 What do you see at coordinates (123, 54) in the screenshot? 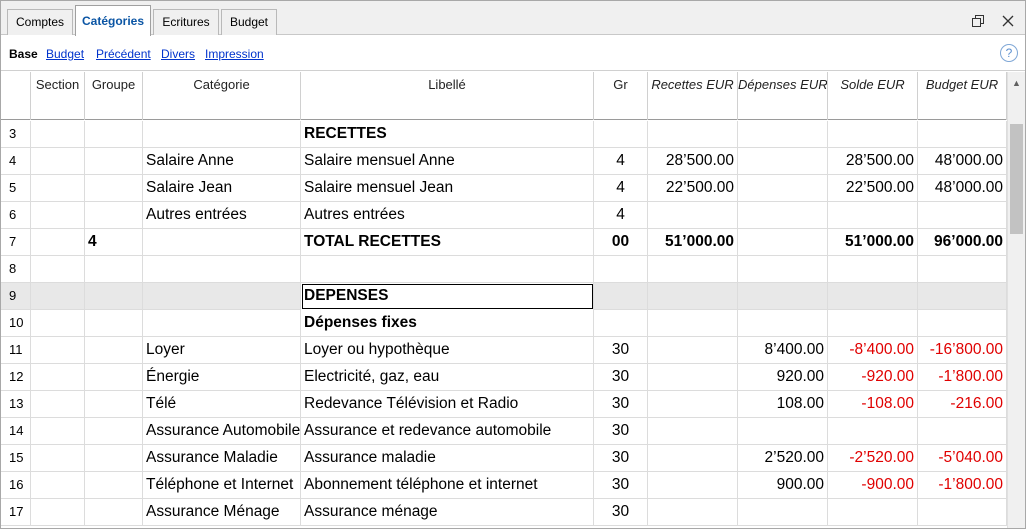
I see `view-precedent: Précédent` at bounding box center [123, 54].